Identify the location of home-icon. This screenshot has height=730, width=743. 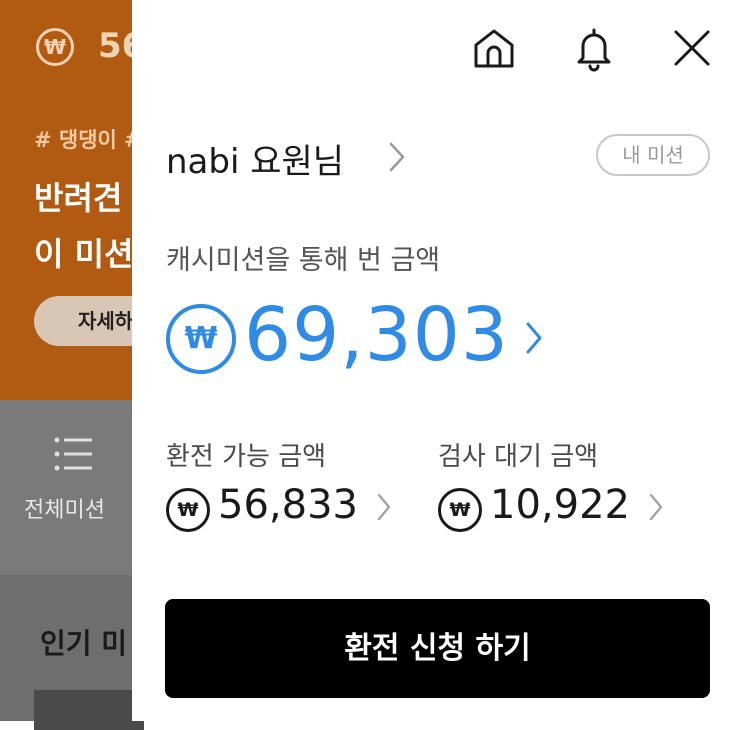
(494, 48).